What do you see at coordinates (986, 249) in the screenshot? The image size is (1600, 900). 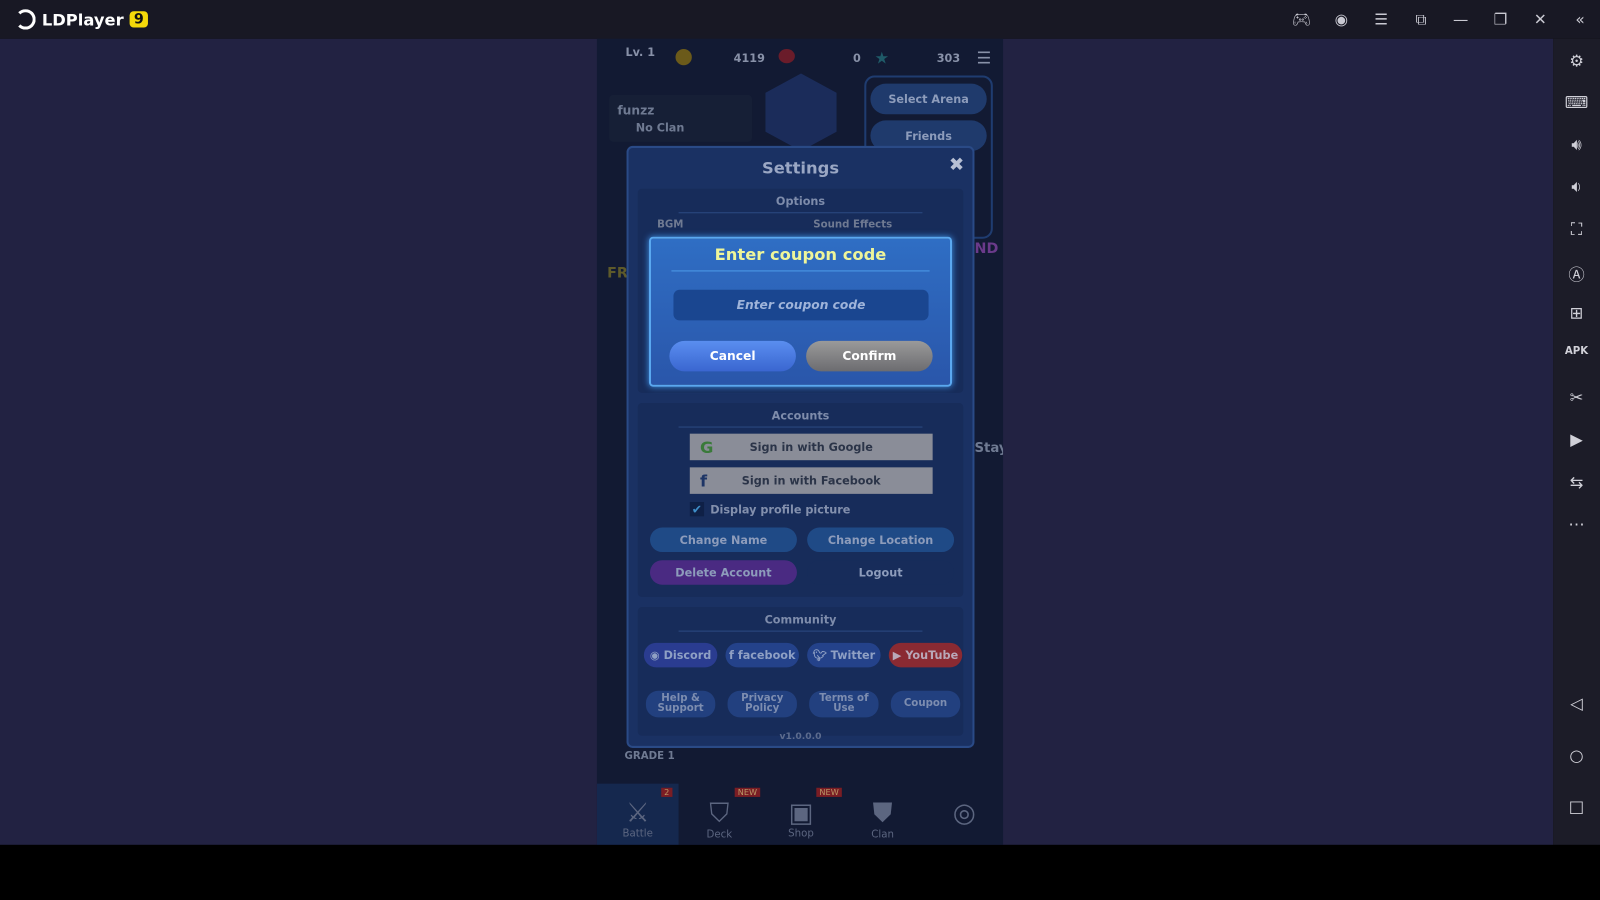 I see `bg-text-right: ND` at bounding box center [986, 249].